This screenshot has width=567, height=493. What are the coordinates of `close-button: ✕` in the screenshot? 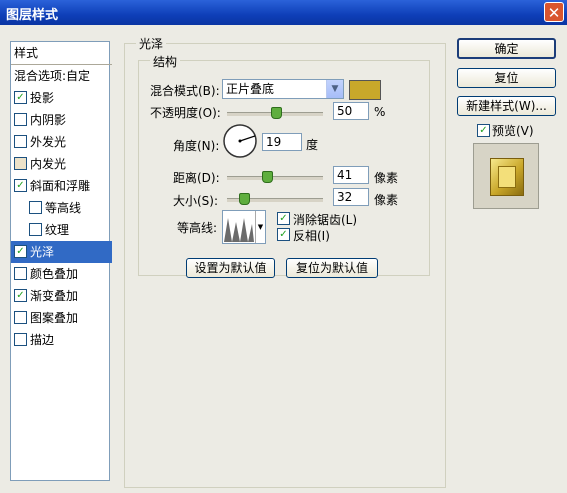 It's located at (554, 12).